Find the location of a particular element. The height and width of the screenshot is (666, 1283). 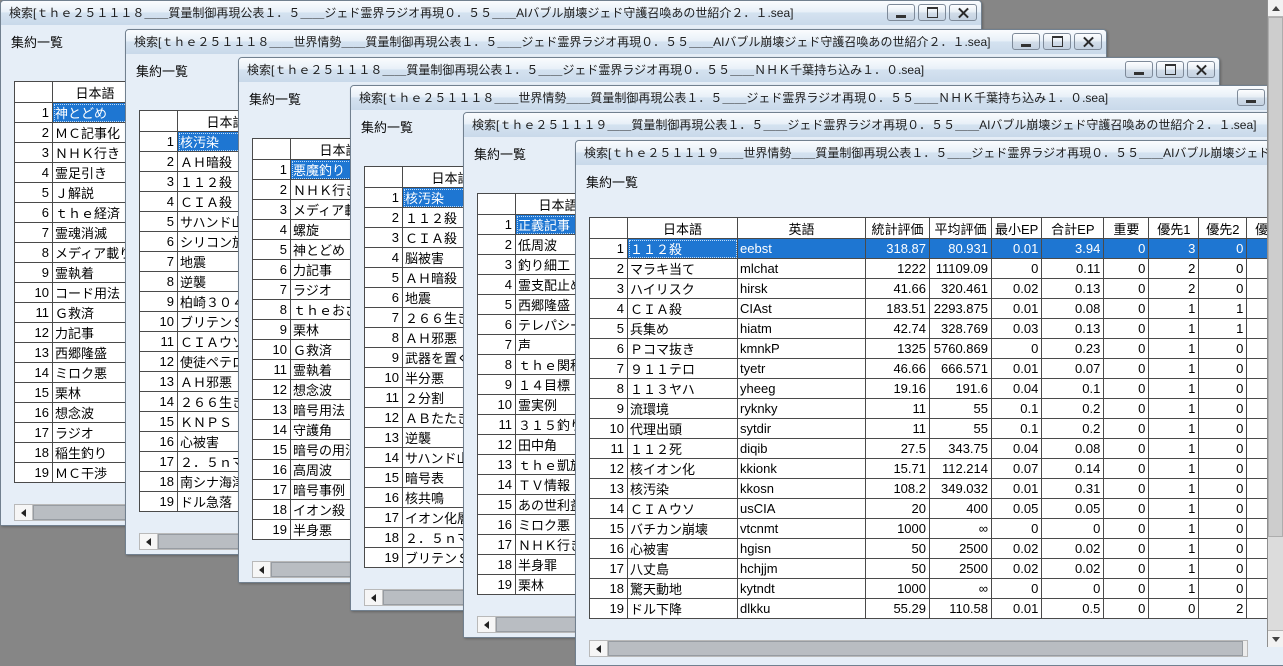

table-cell: １１２殺 is located at coordinates (683, 249).